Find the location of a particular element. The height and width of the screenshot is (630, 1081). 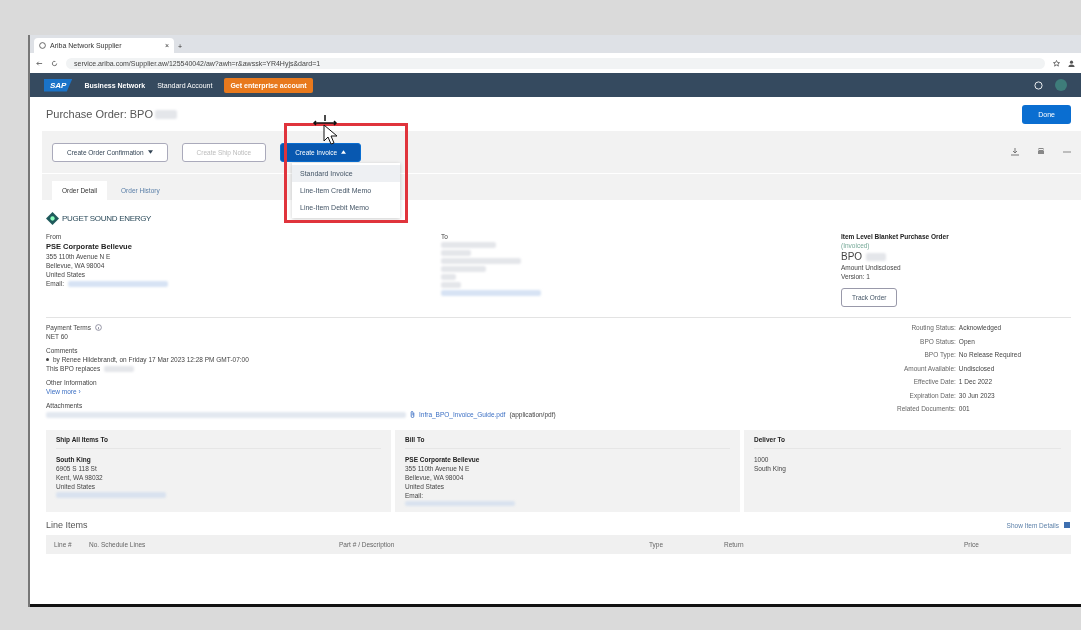

company-logo-icon is located at coordinates (52, 218).